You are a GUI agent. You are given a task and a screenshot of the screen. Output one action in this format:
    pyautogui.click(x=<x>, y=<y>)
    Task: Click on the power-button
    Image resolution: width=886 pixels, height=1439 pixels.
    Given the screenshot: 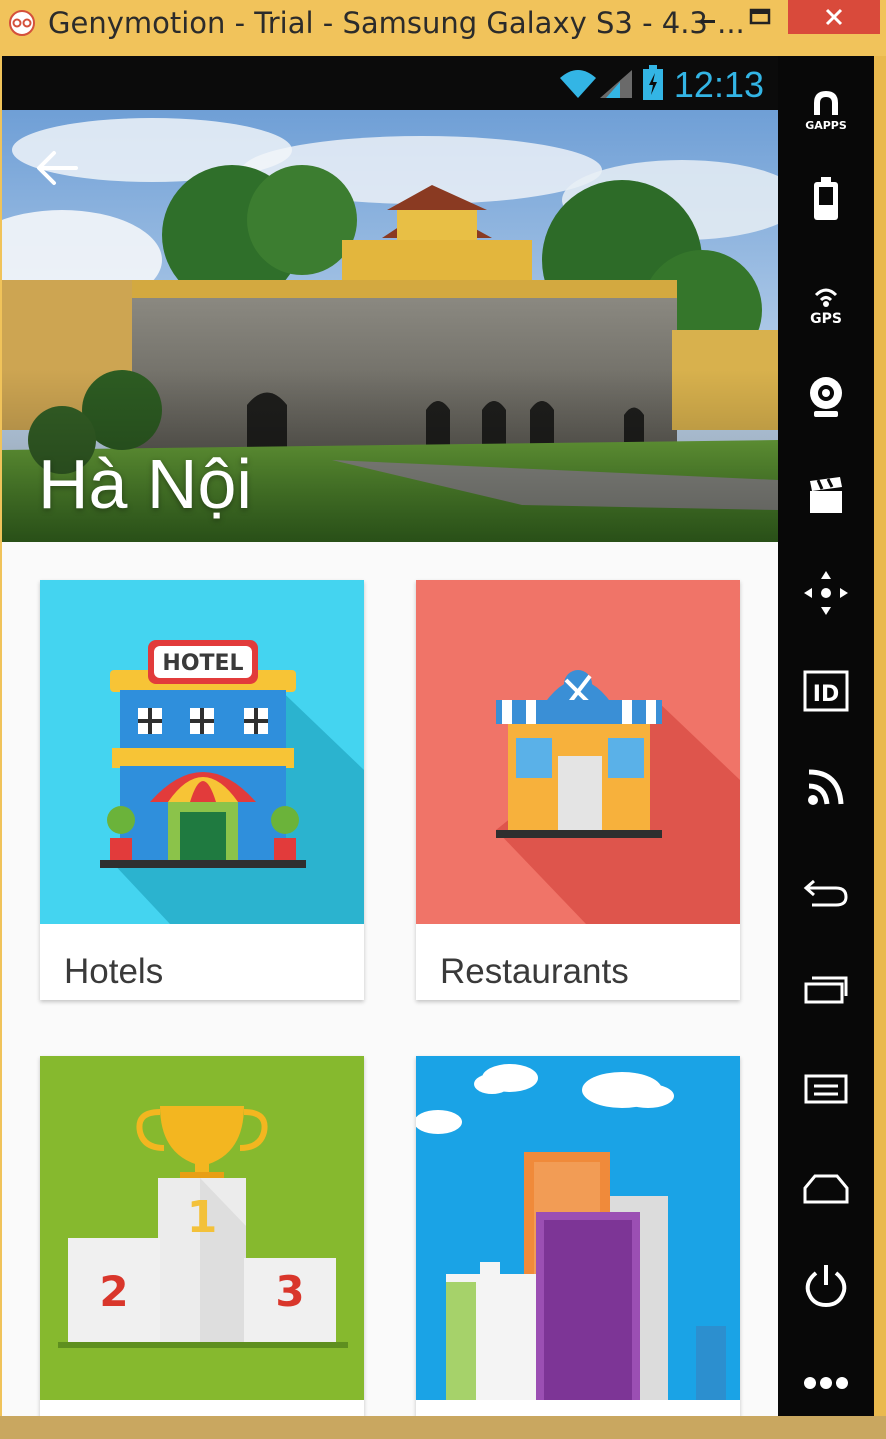 What is the action you would take?
    pyautogui.click(x=826, y=1285)
    